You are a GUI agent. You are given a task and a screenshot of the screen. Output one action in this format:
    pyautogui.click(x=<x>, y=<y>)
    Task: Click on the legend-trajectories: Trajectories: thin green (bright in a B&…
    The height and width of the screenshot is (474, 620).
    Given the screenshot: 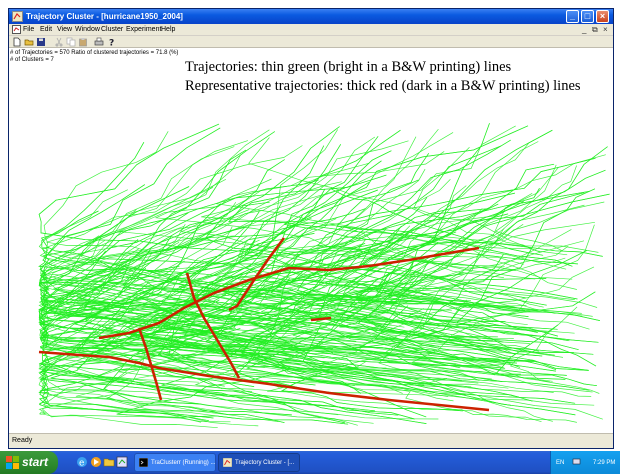 What is the action you would take?
    pyautogui.click(x=348, y=67)
    